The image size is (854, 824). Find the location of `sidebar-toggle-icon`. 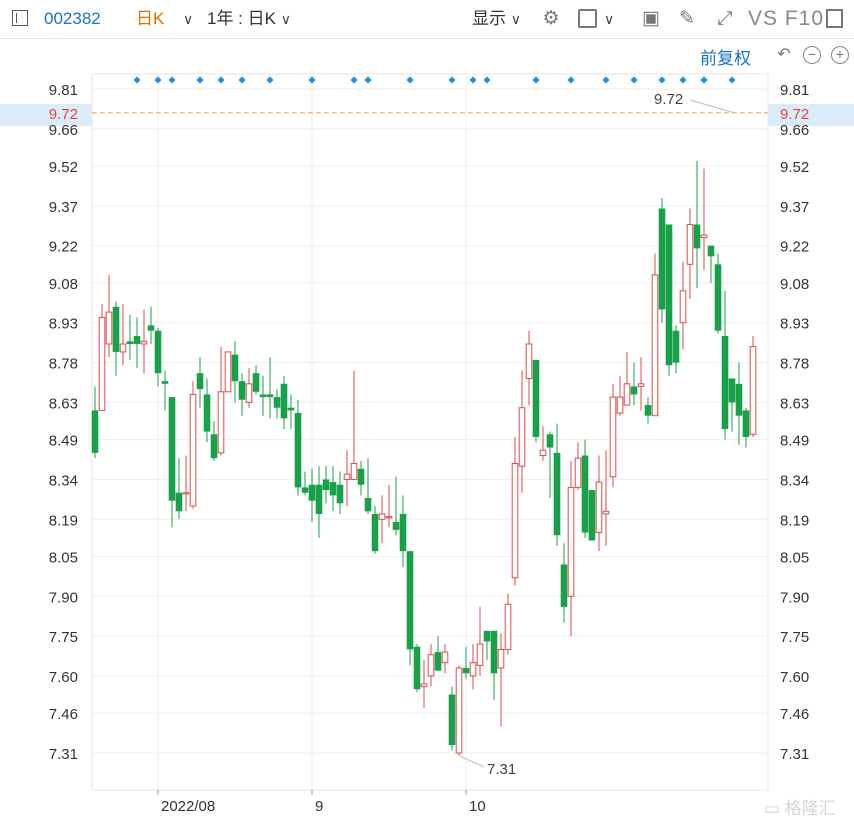

sidebar-toggle-icon is located at coordinates (20, 18).